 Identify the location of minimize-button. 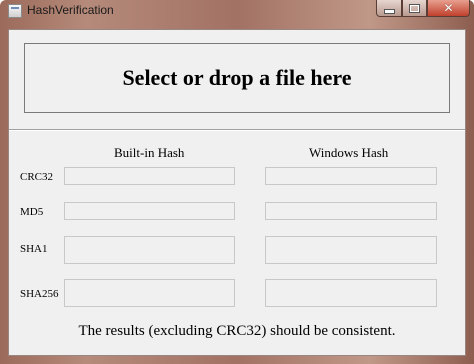
(389, 8).